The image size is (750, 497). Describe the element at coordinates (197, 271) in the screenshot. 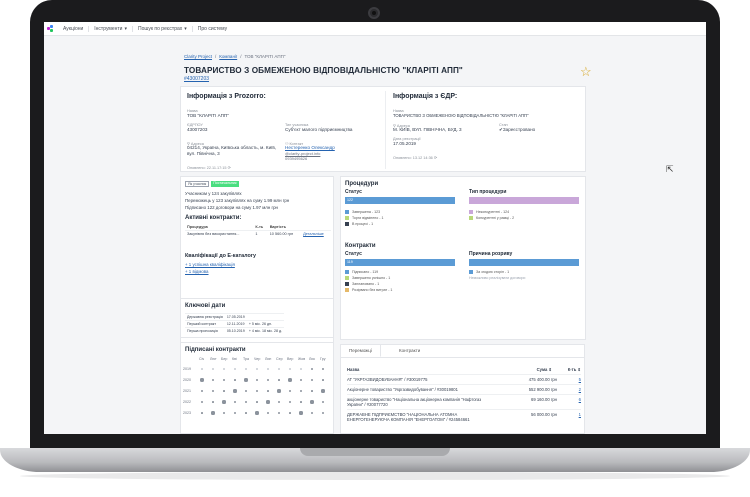

I see `qualification-refusal-link: + 1 відмова` at that location.